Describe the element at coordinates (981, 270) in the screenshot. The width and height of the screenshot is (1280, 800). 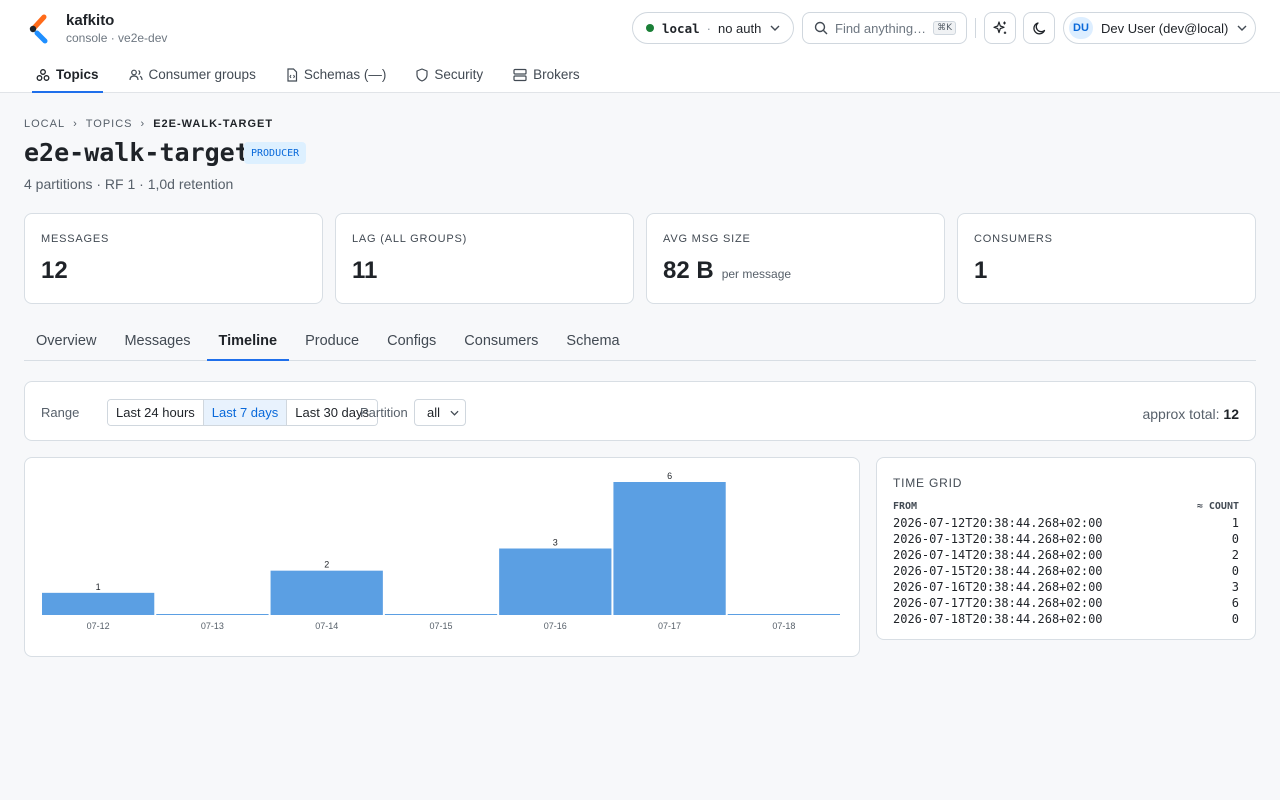
I see `stat-value: 1` at that location.